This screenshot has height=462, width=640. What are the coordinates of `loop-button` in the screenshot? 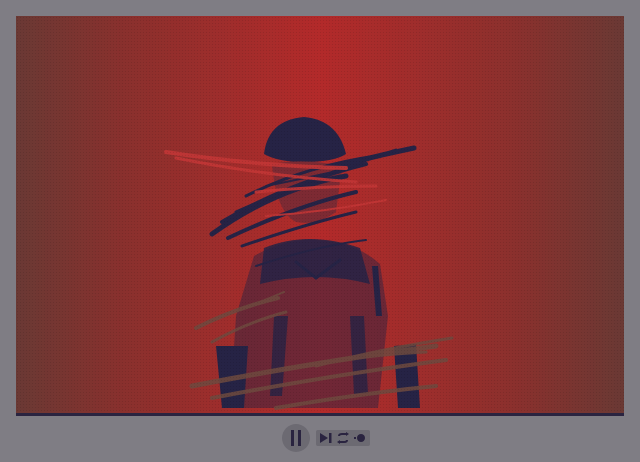 It's located at (343, 438).